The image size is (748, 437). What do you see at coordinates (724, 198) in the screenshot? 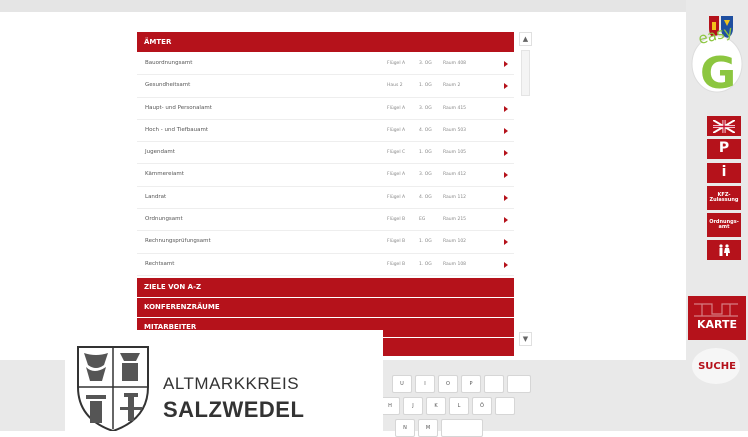
I see `kfz-zulassung-button: KFZ-Zulassung` at bounding box center [724, 198].